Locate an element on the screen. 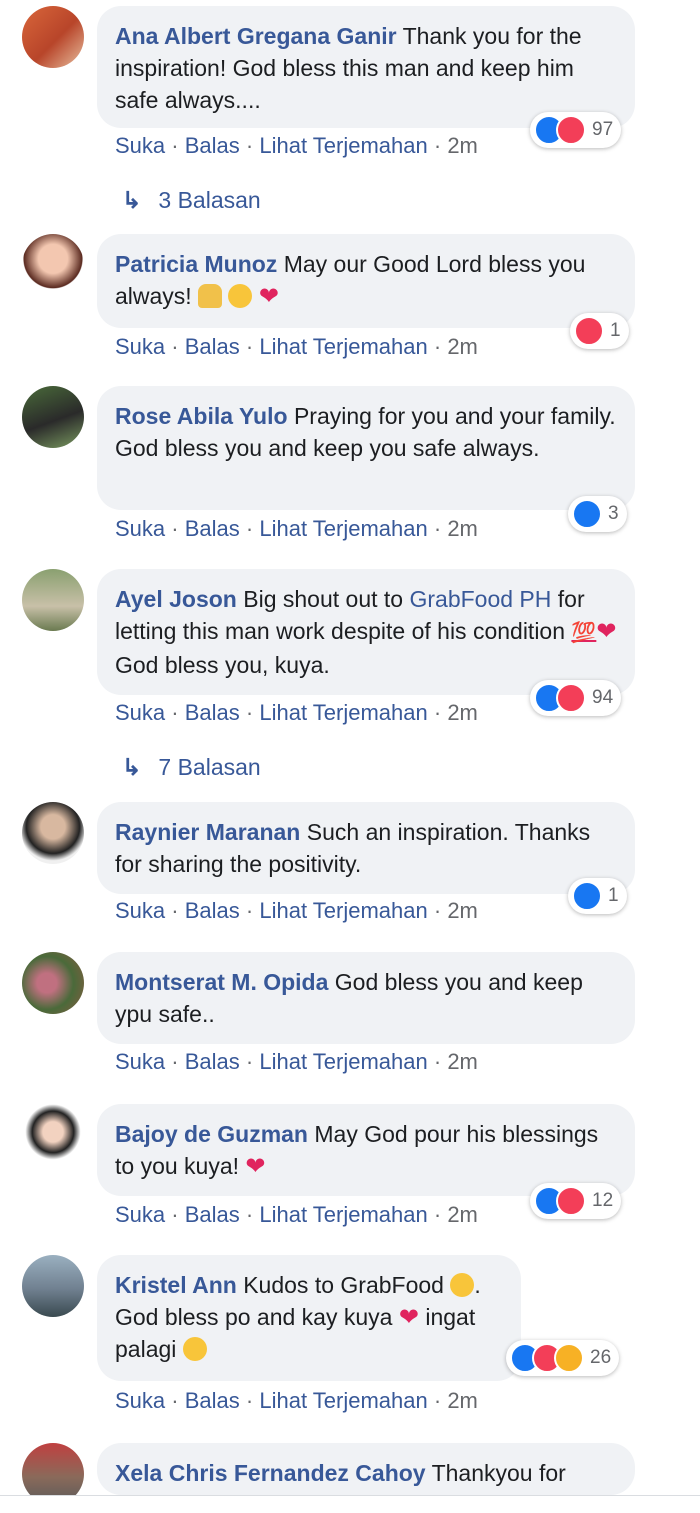  author-name: Xela Chris Fernandez Cahoy is located at coordinates (270, 1473).